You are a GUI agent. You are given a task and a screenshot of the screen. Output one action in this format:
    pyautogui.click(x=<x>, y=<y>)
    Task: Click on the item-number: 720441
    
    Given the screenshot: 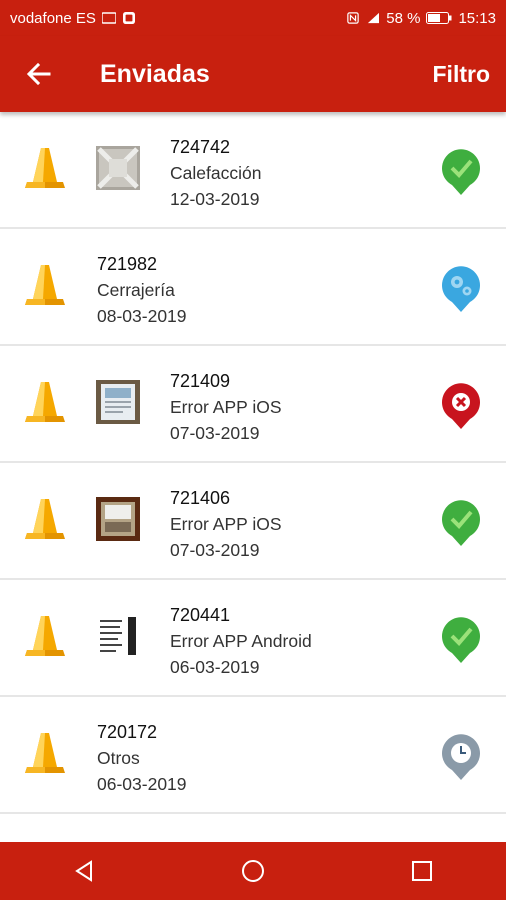 What is the action you would take?
    pyautogui.click(x=200, y=615)
    